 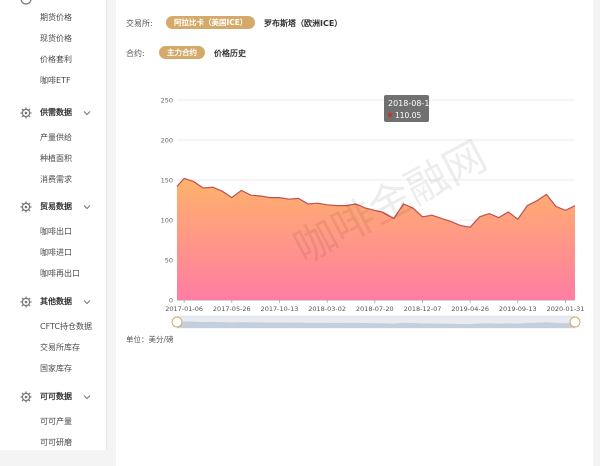 I want to click on sidebar-item: 国家库存, so click(x=56, y=368).